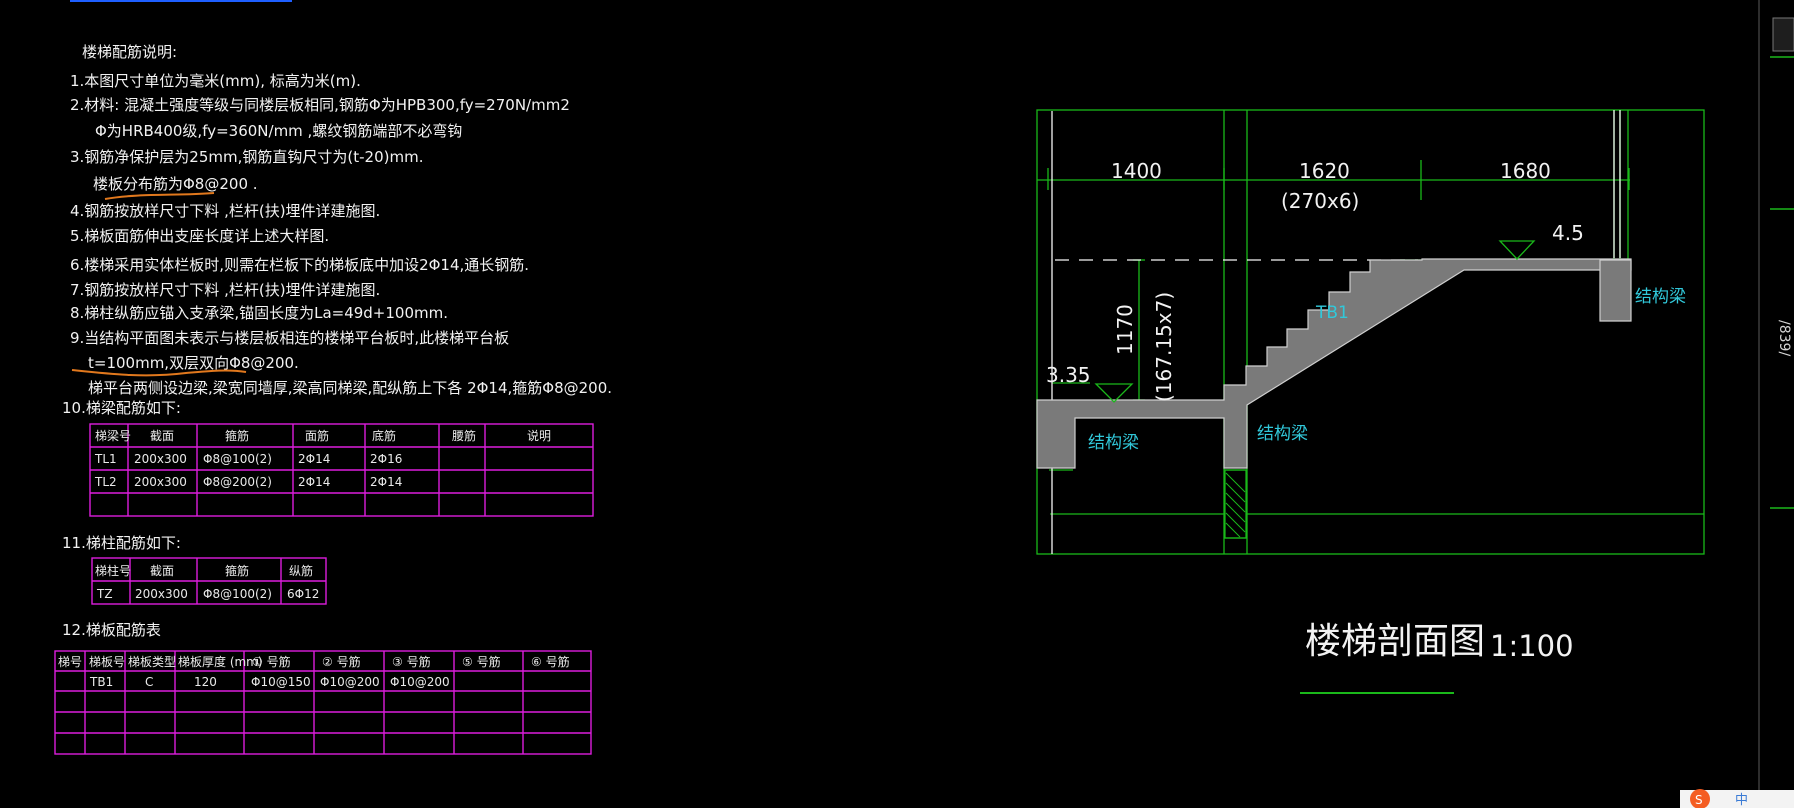 The height and width of the screenshot is (808, 1794). What do you see at coordinates (105, 482) in the screenshot?
I see `beam-table-cell: TL2` at bounding box center [105, 482].